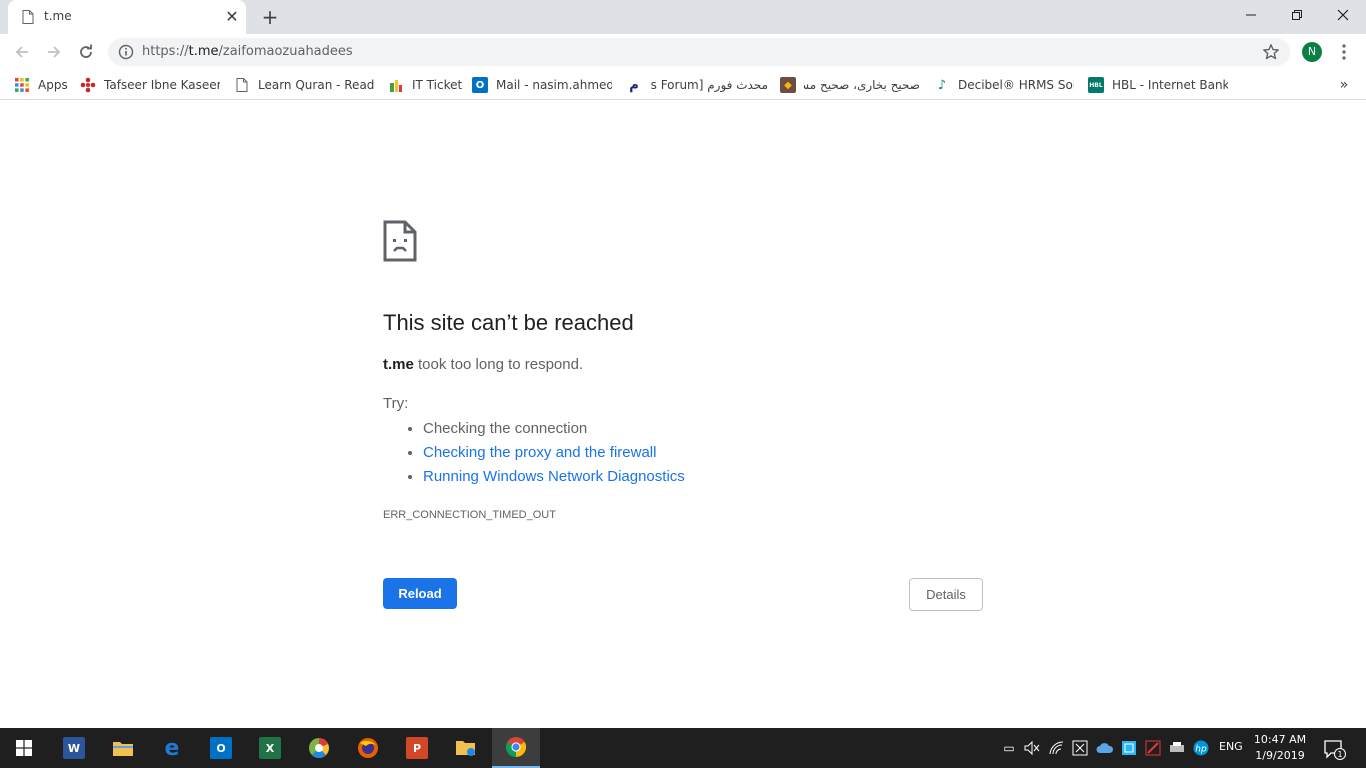 The height and width of the screenshot is (768, 1366). I want to click on more-vert-icon, so click(1344, 52).